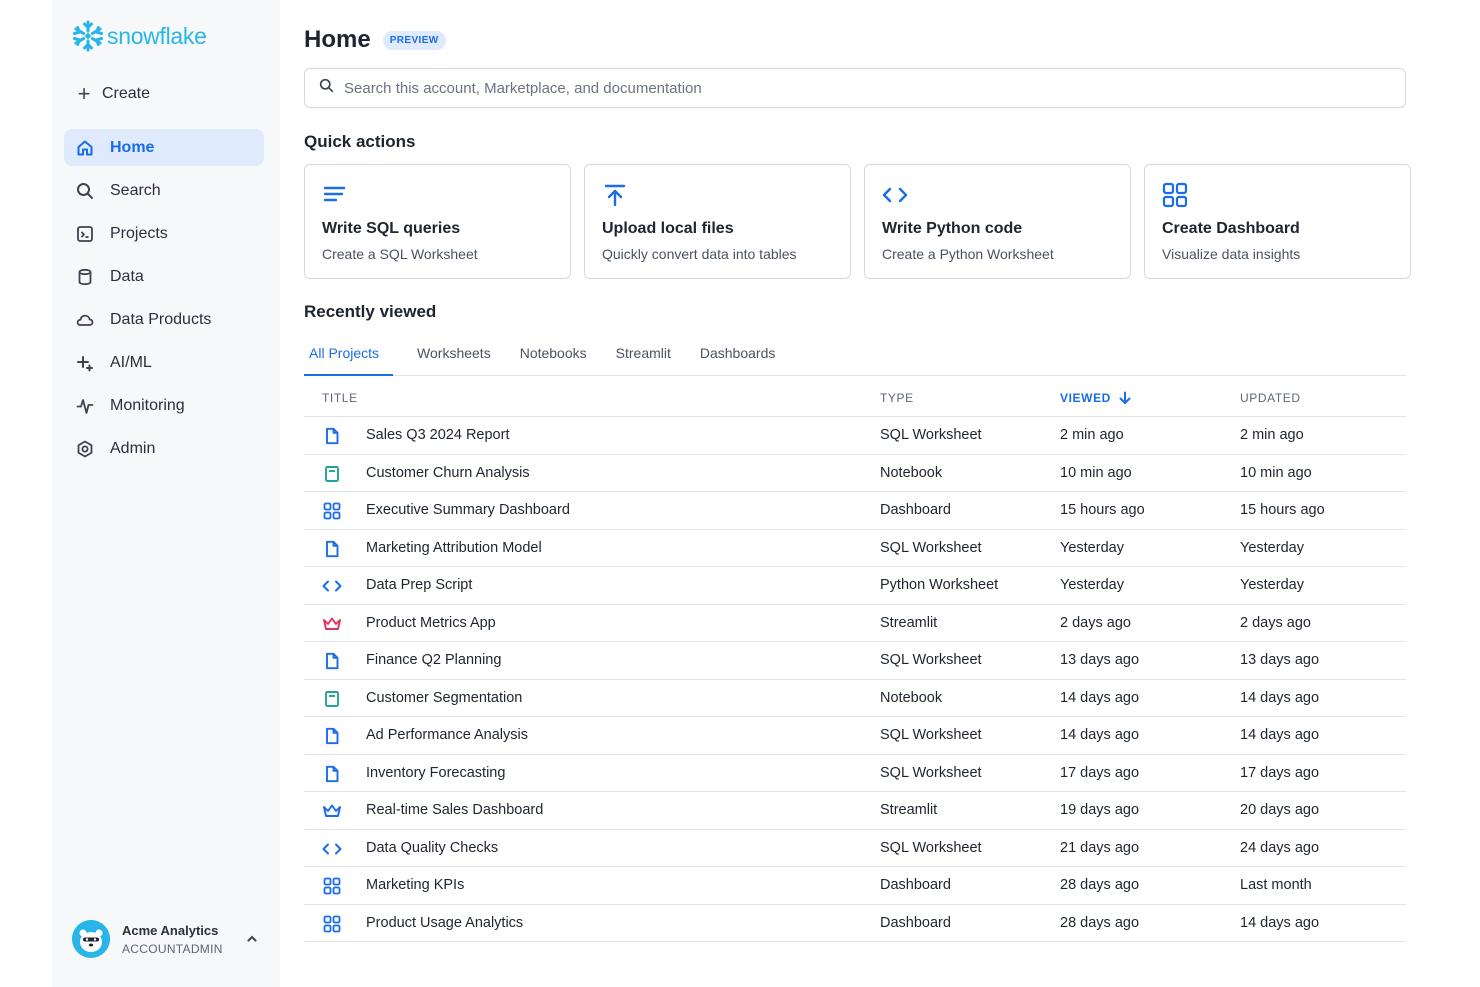 Image resolution: width=1480 pixels, height=987 pixels. I want to click on row-viewed: 17 days ago, so click(1100, 772).